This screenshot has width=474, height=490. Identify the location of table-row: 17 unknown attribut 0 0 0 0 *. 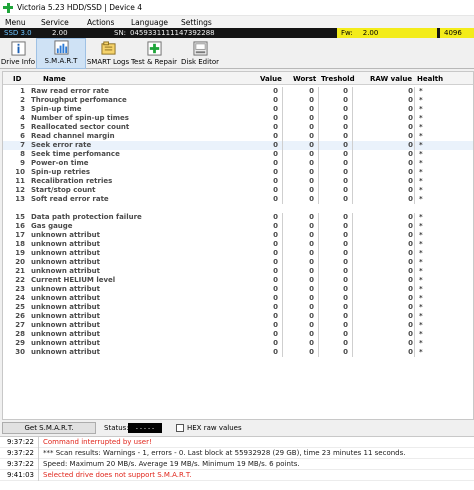
(238, 235).